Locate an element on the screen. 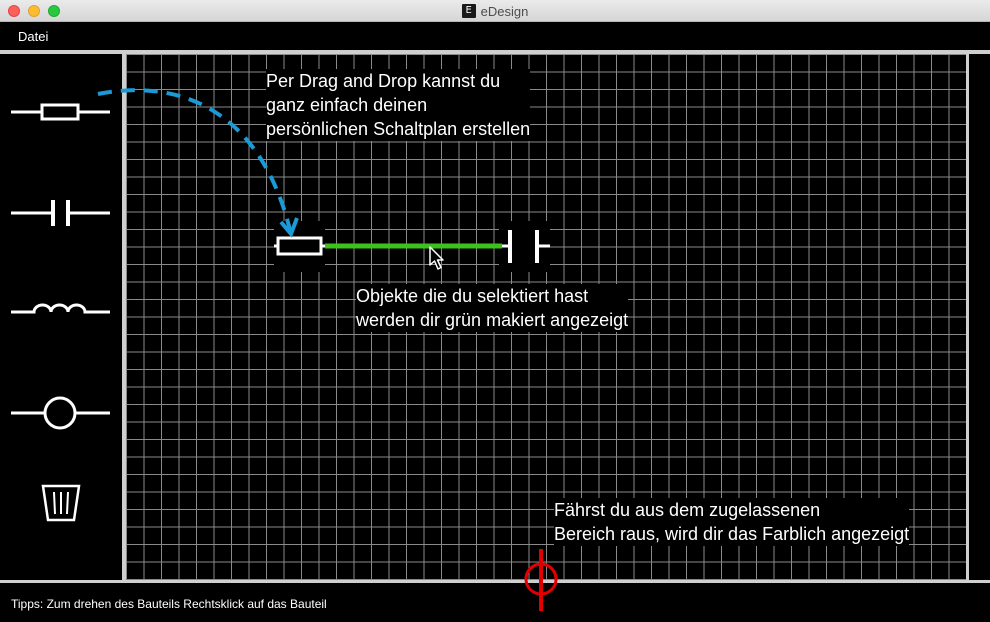 This screenshot has height=622, width=990. palette-item-inductor is located at coordinates (61, 312).